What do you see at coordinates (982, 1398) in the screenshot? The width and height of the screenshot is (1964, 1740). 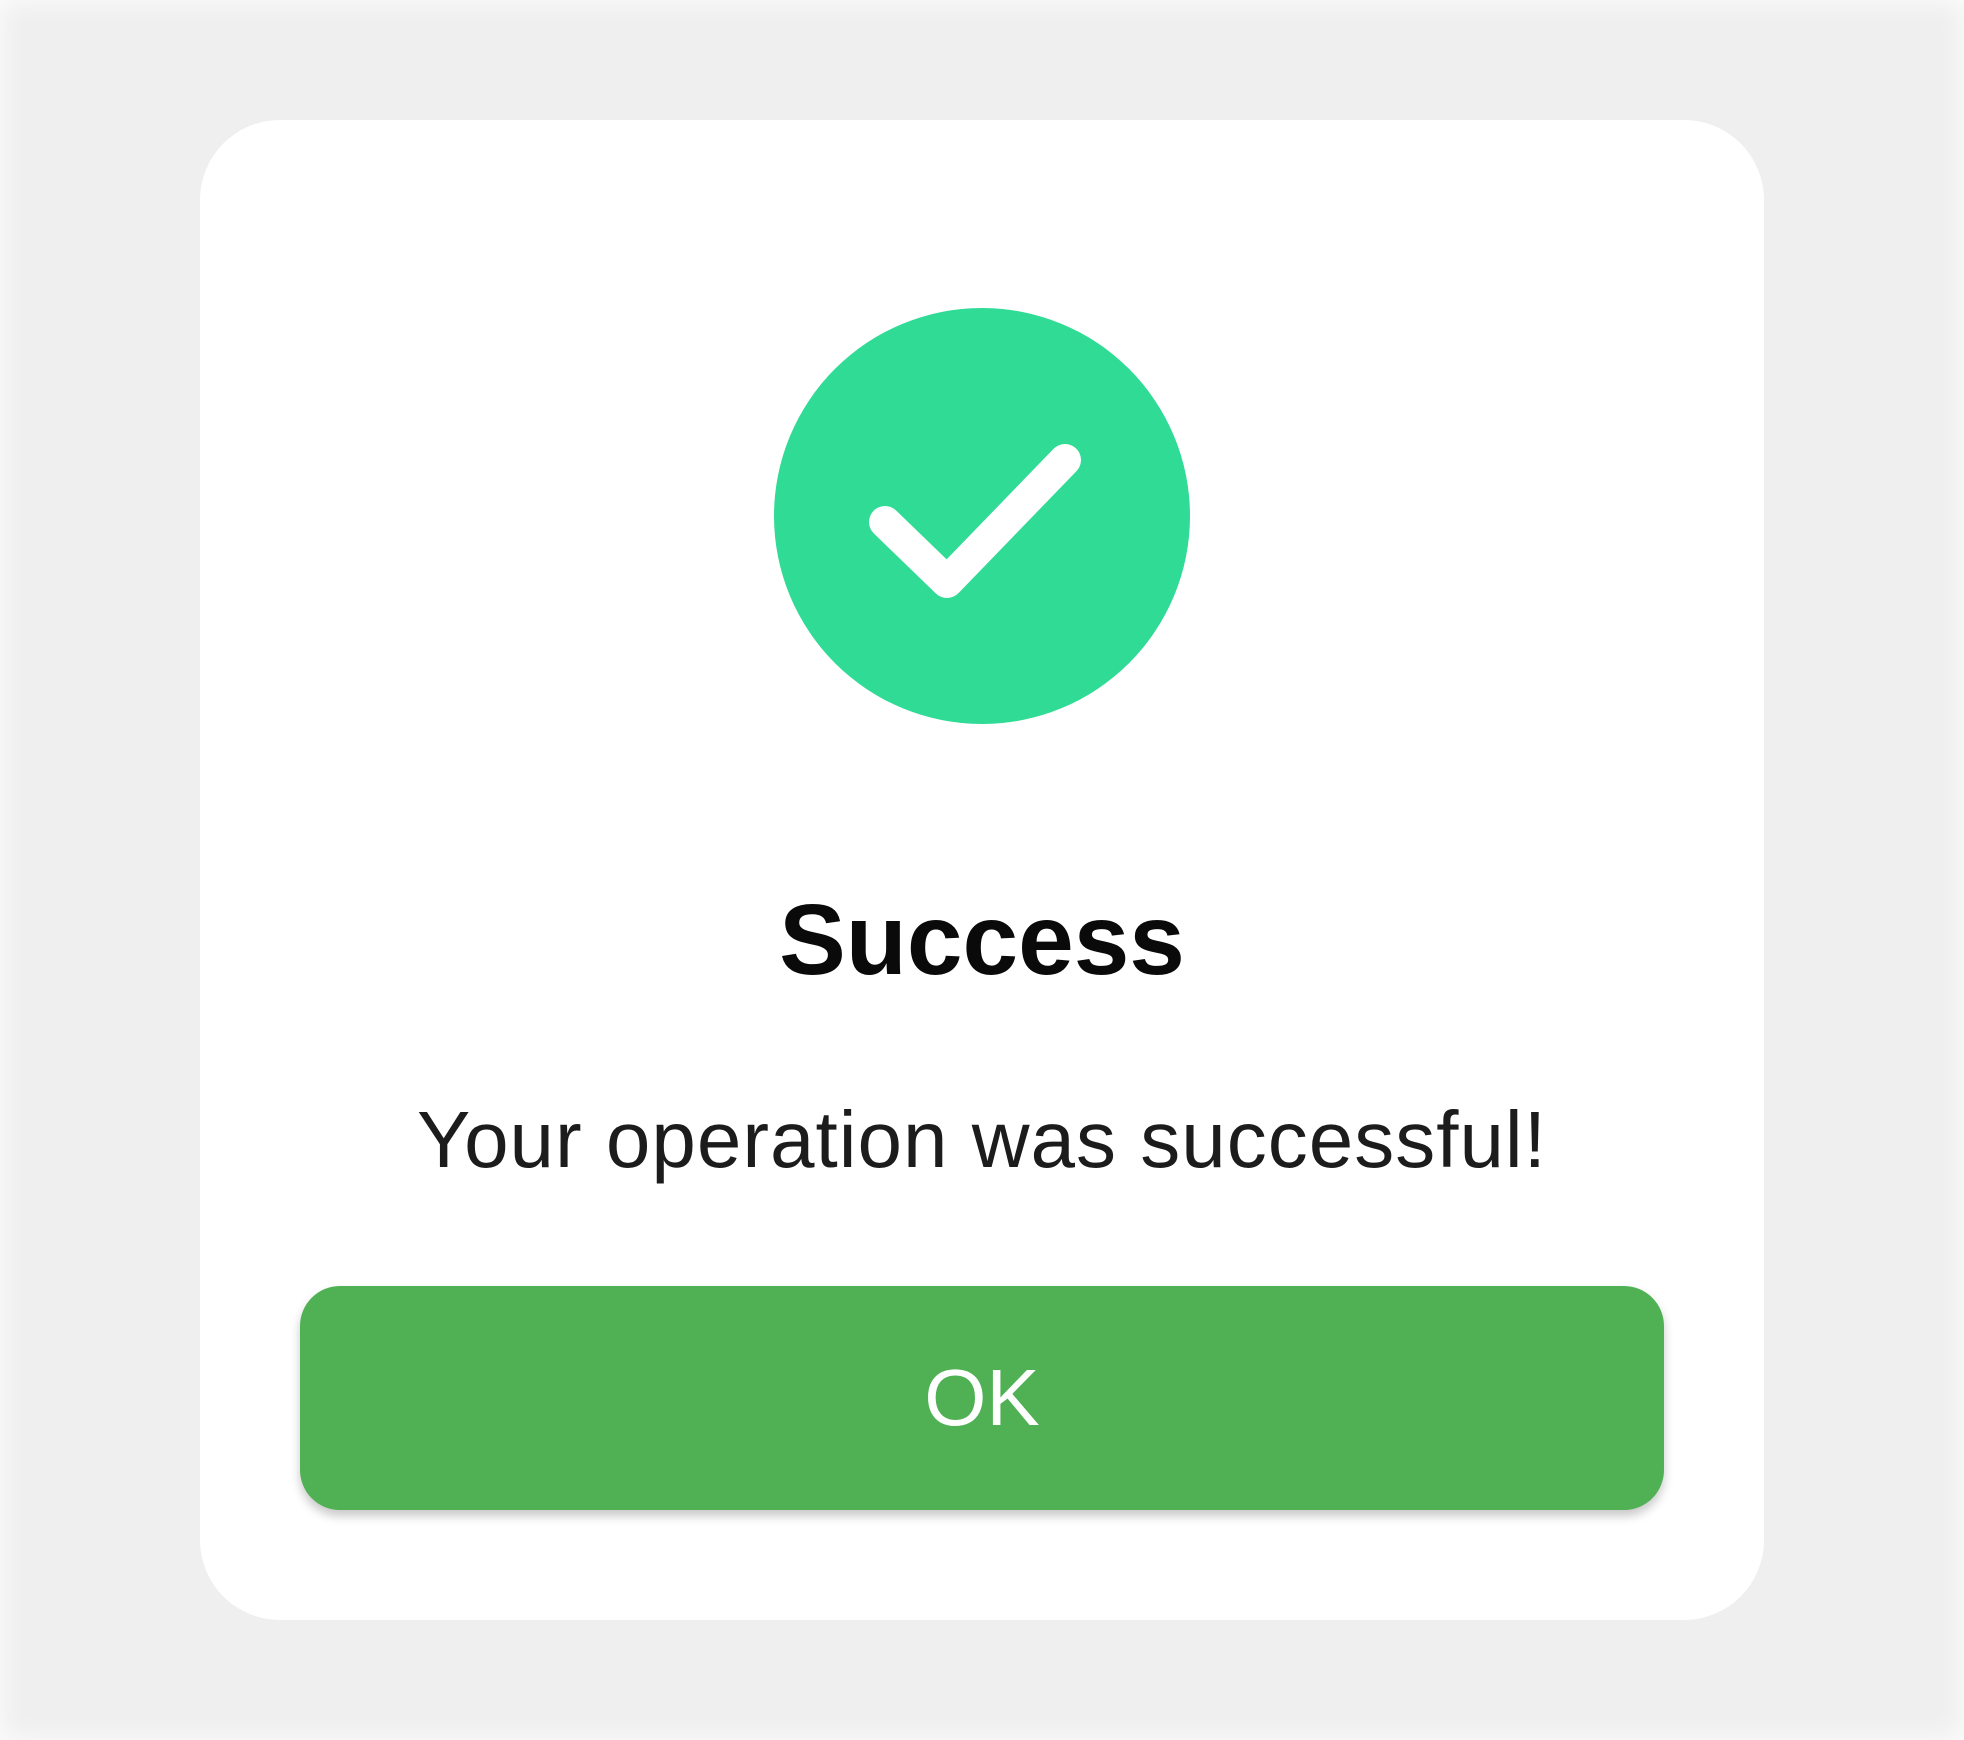 I see `ok-button: OK` at bounding box center [982, 1398].